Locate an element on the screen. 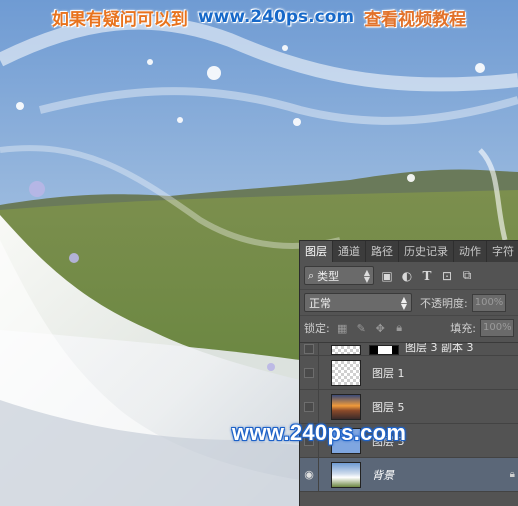 Image resolution: width=518 pixels, height=506 pixels. tab-actions: 动作 is located at coordinates (470, 251).